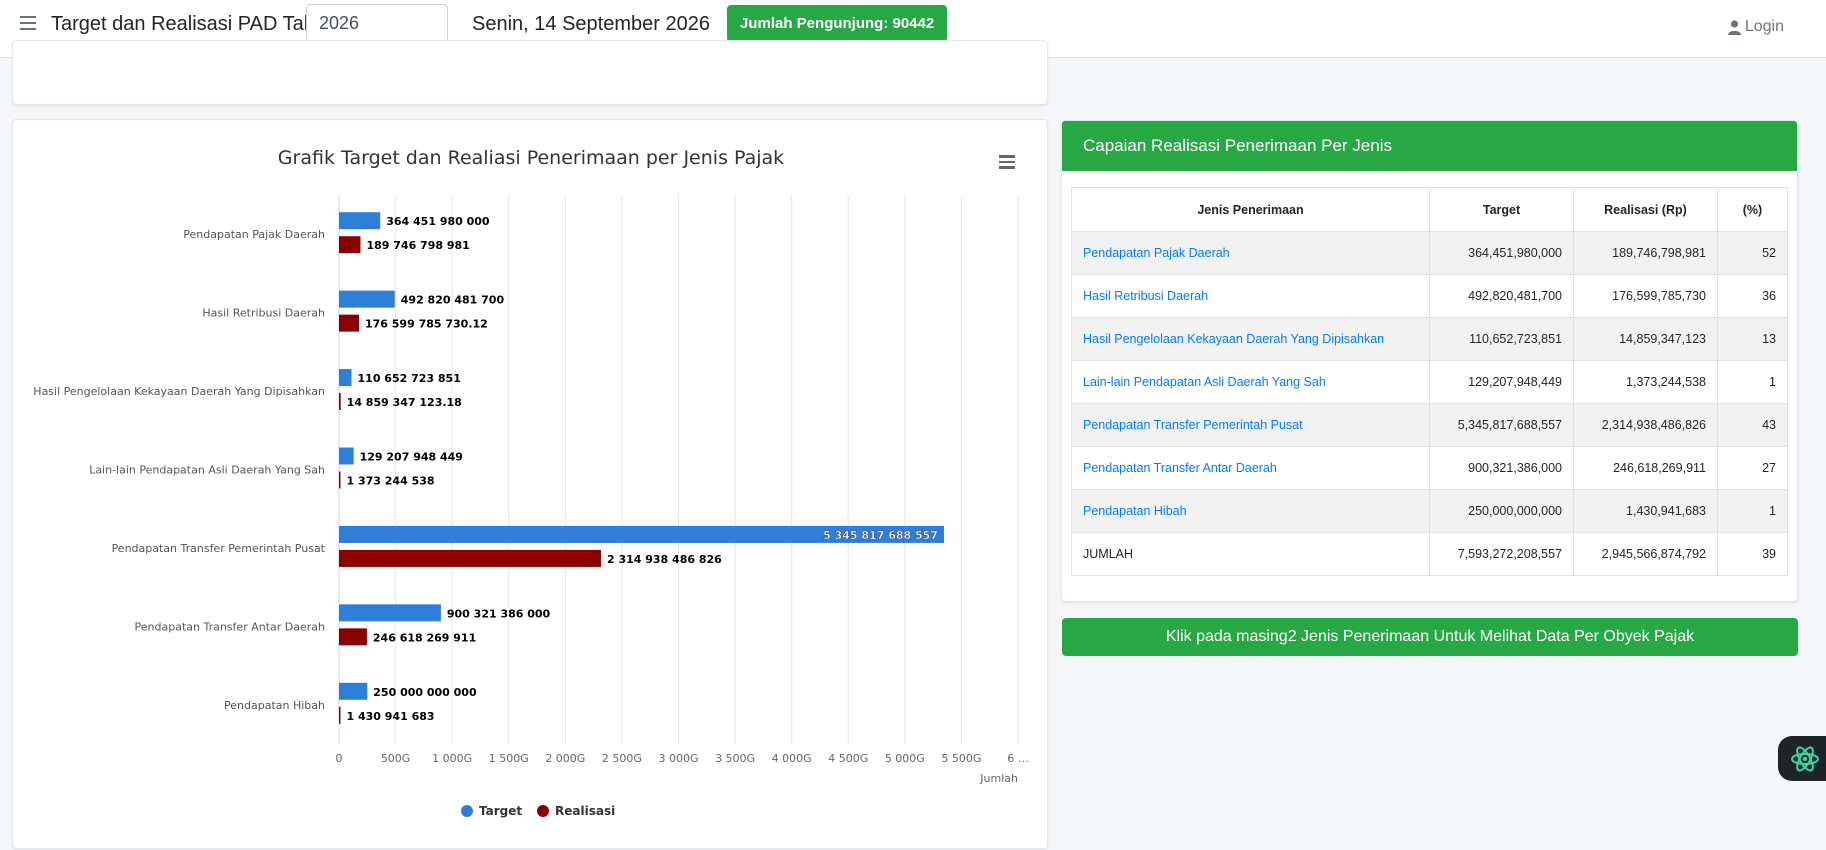 Image resolution: width=1826 pixels, height=850 pixels. What do you see at coordinates (1752, 296) in the screenshot?
I see `percent-cell: 36` at bounding box center [1752, 296].